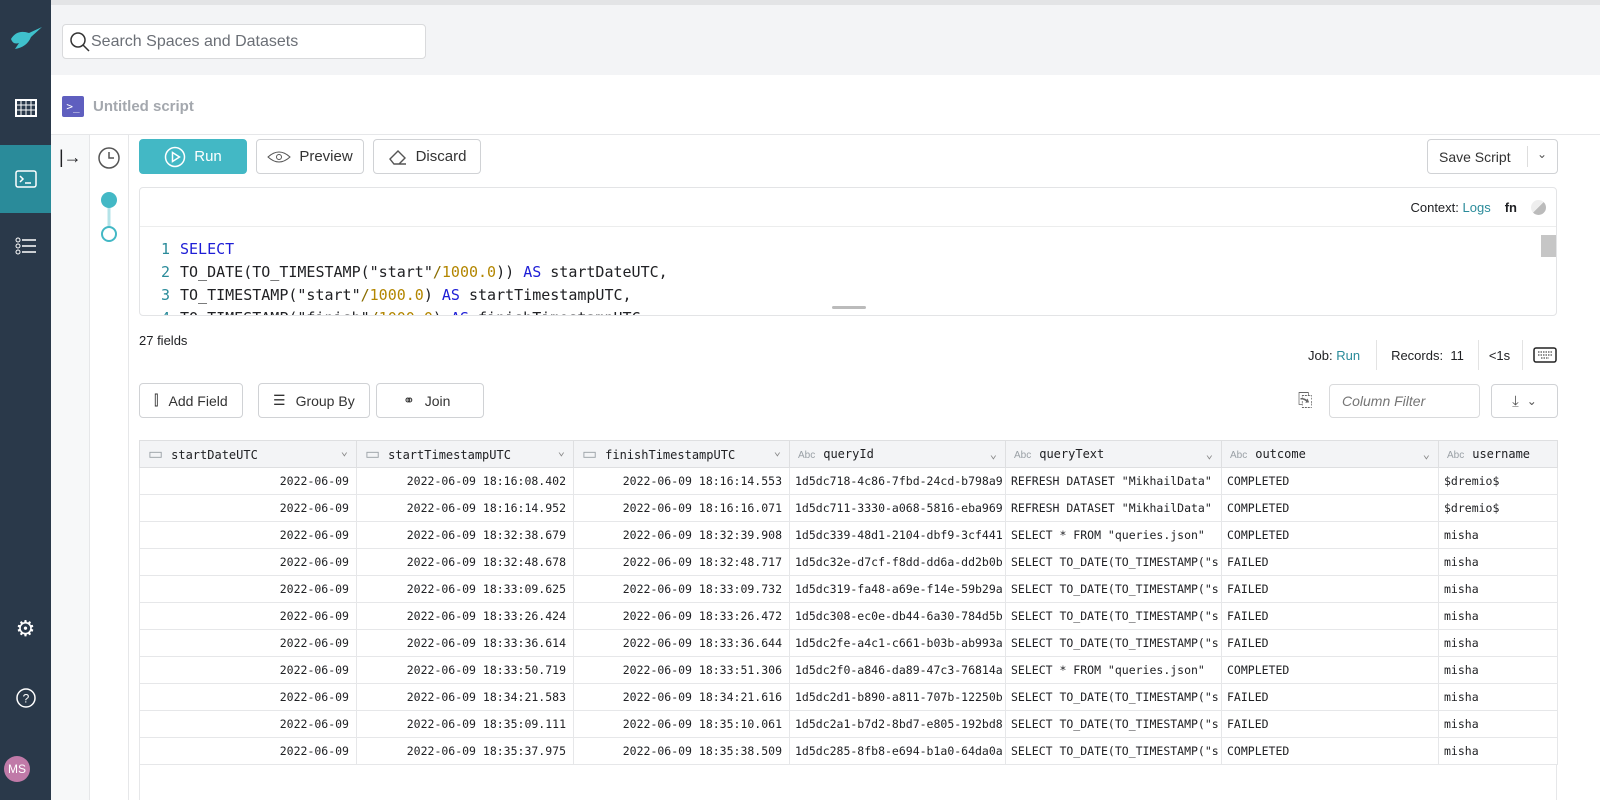  Describe the element at coordinates (897, 589) in the screenshot. I see `table-cell-queryId: 1d5dc319-fa48-a69e-f14e-59b29a` at that location.